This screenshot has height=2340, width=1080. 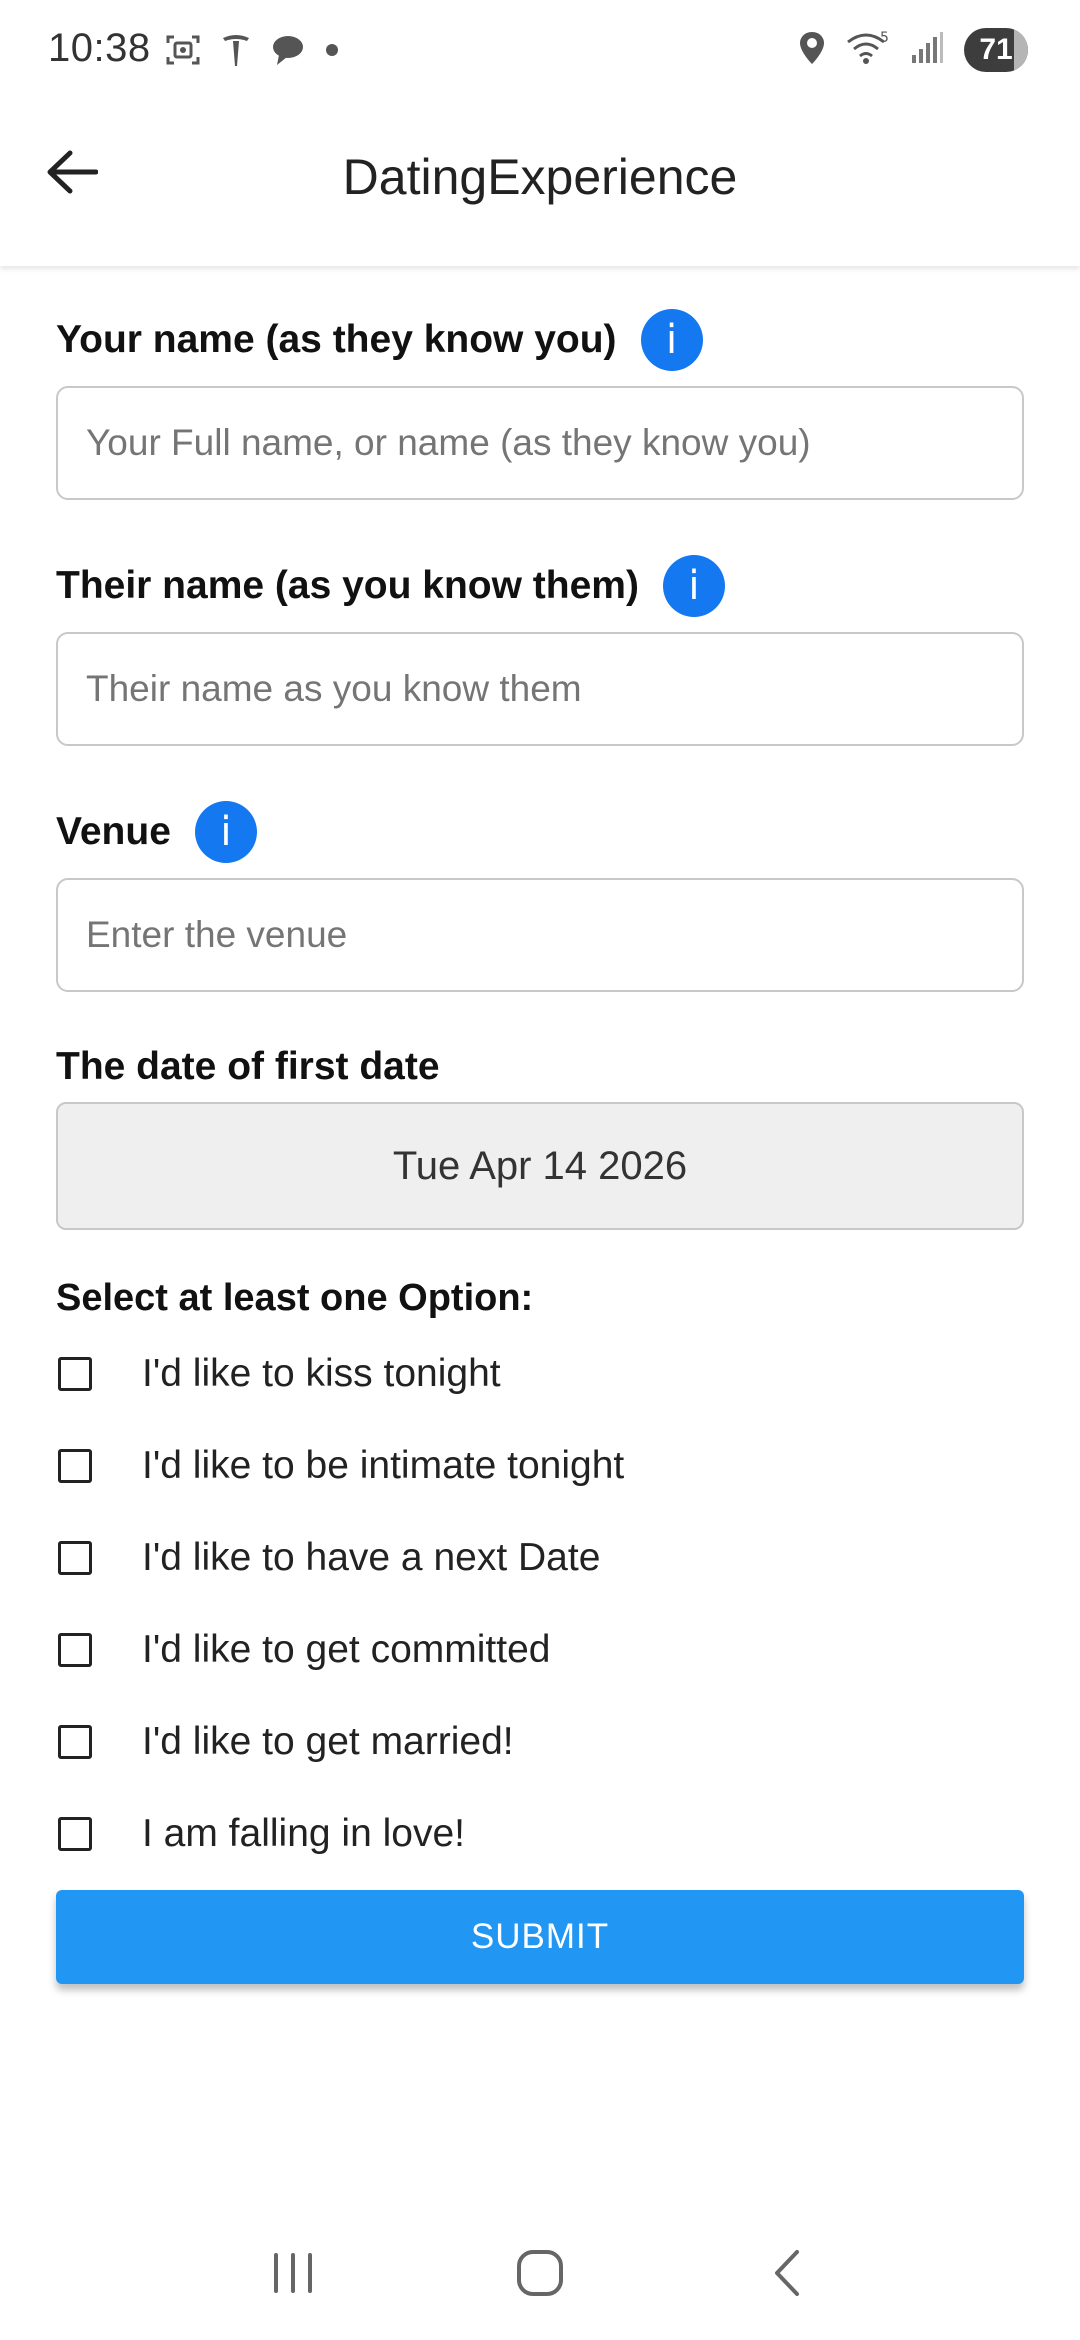 I want to click on tesla-icon, so click(x=236, y=52).